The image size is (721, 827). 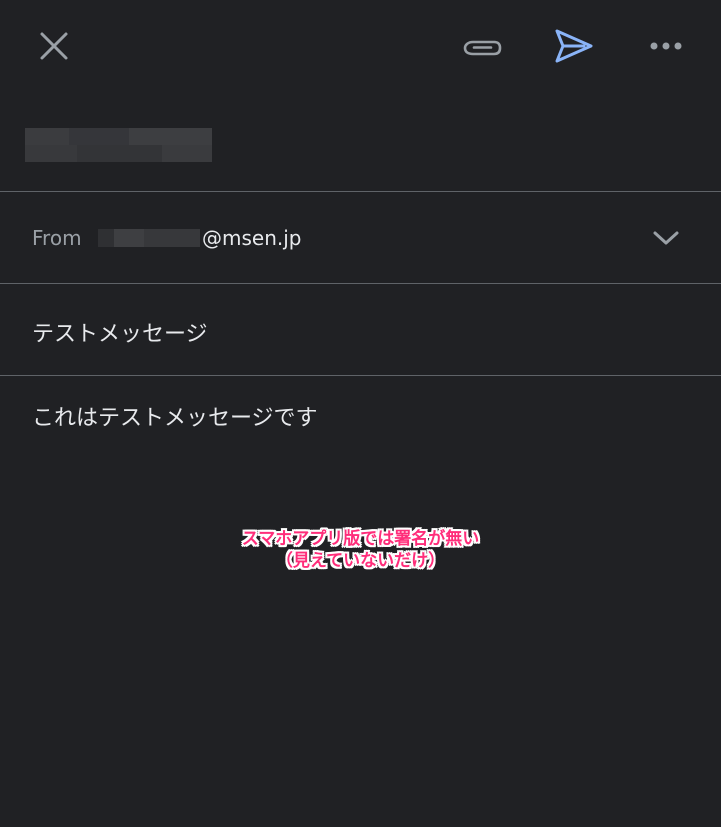 What do you see at coordinates (252, 238) in the screenshot?
I see `from-address-domain: @msen.jp` at bounding box center [252, 238].